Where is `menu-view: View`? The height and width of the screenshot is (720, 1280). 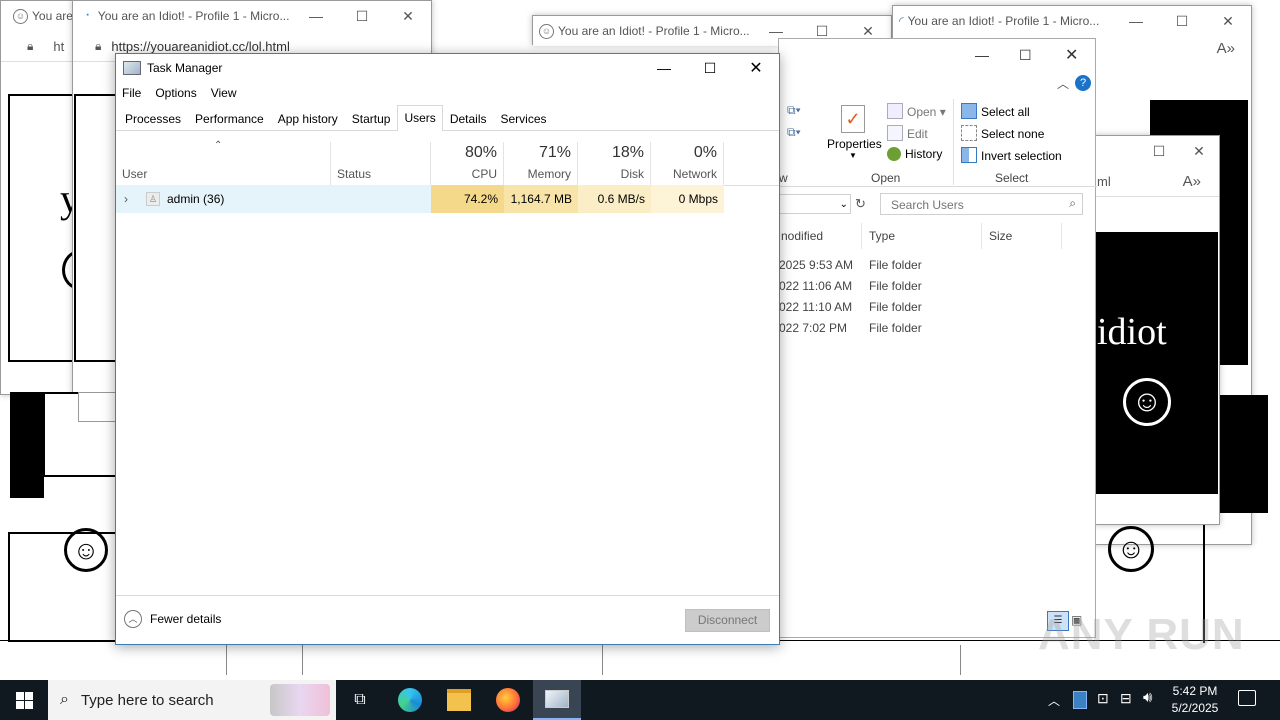
menu-view: View is located at coordinates (224, 93).